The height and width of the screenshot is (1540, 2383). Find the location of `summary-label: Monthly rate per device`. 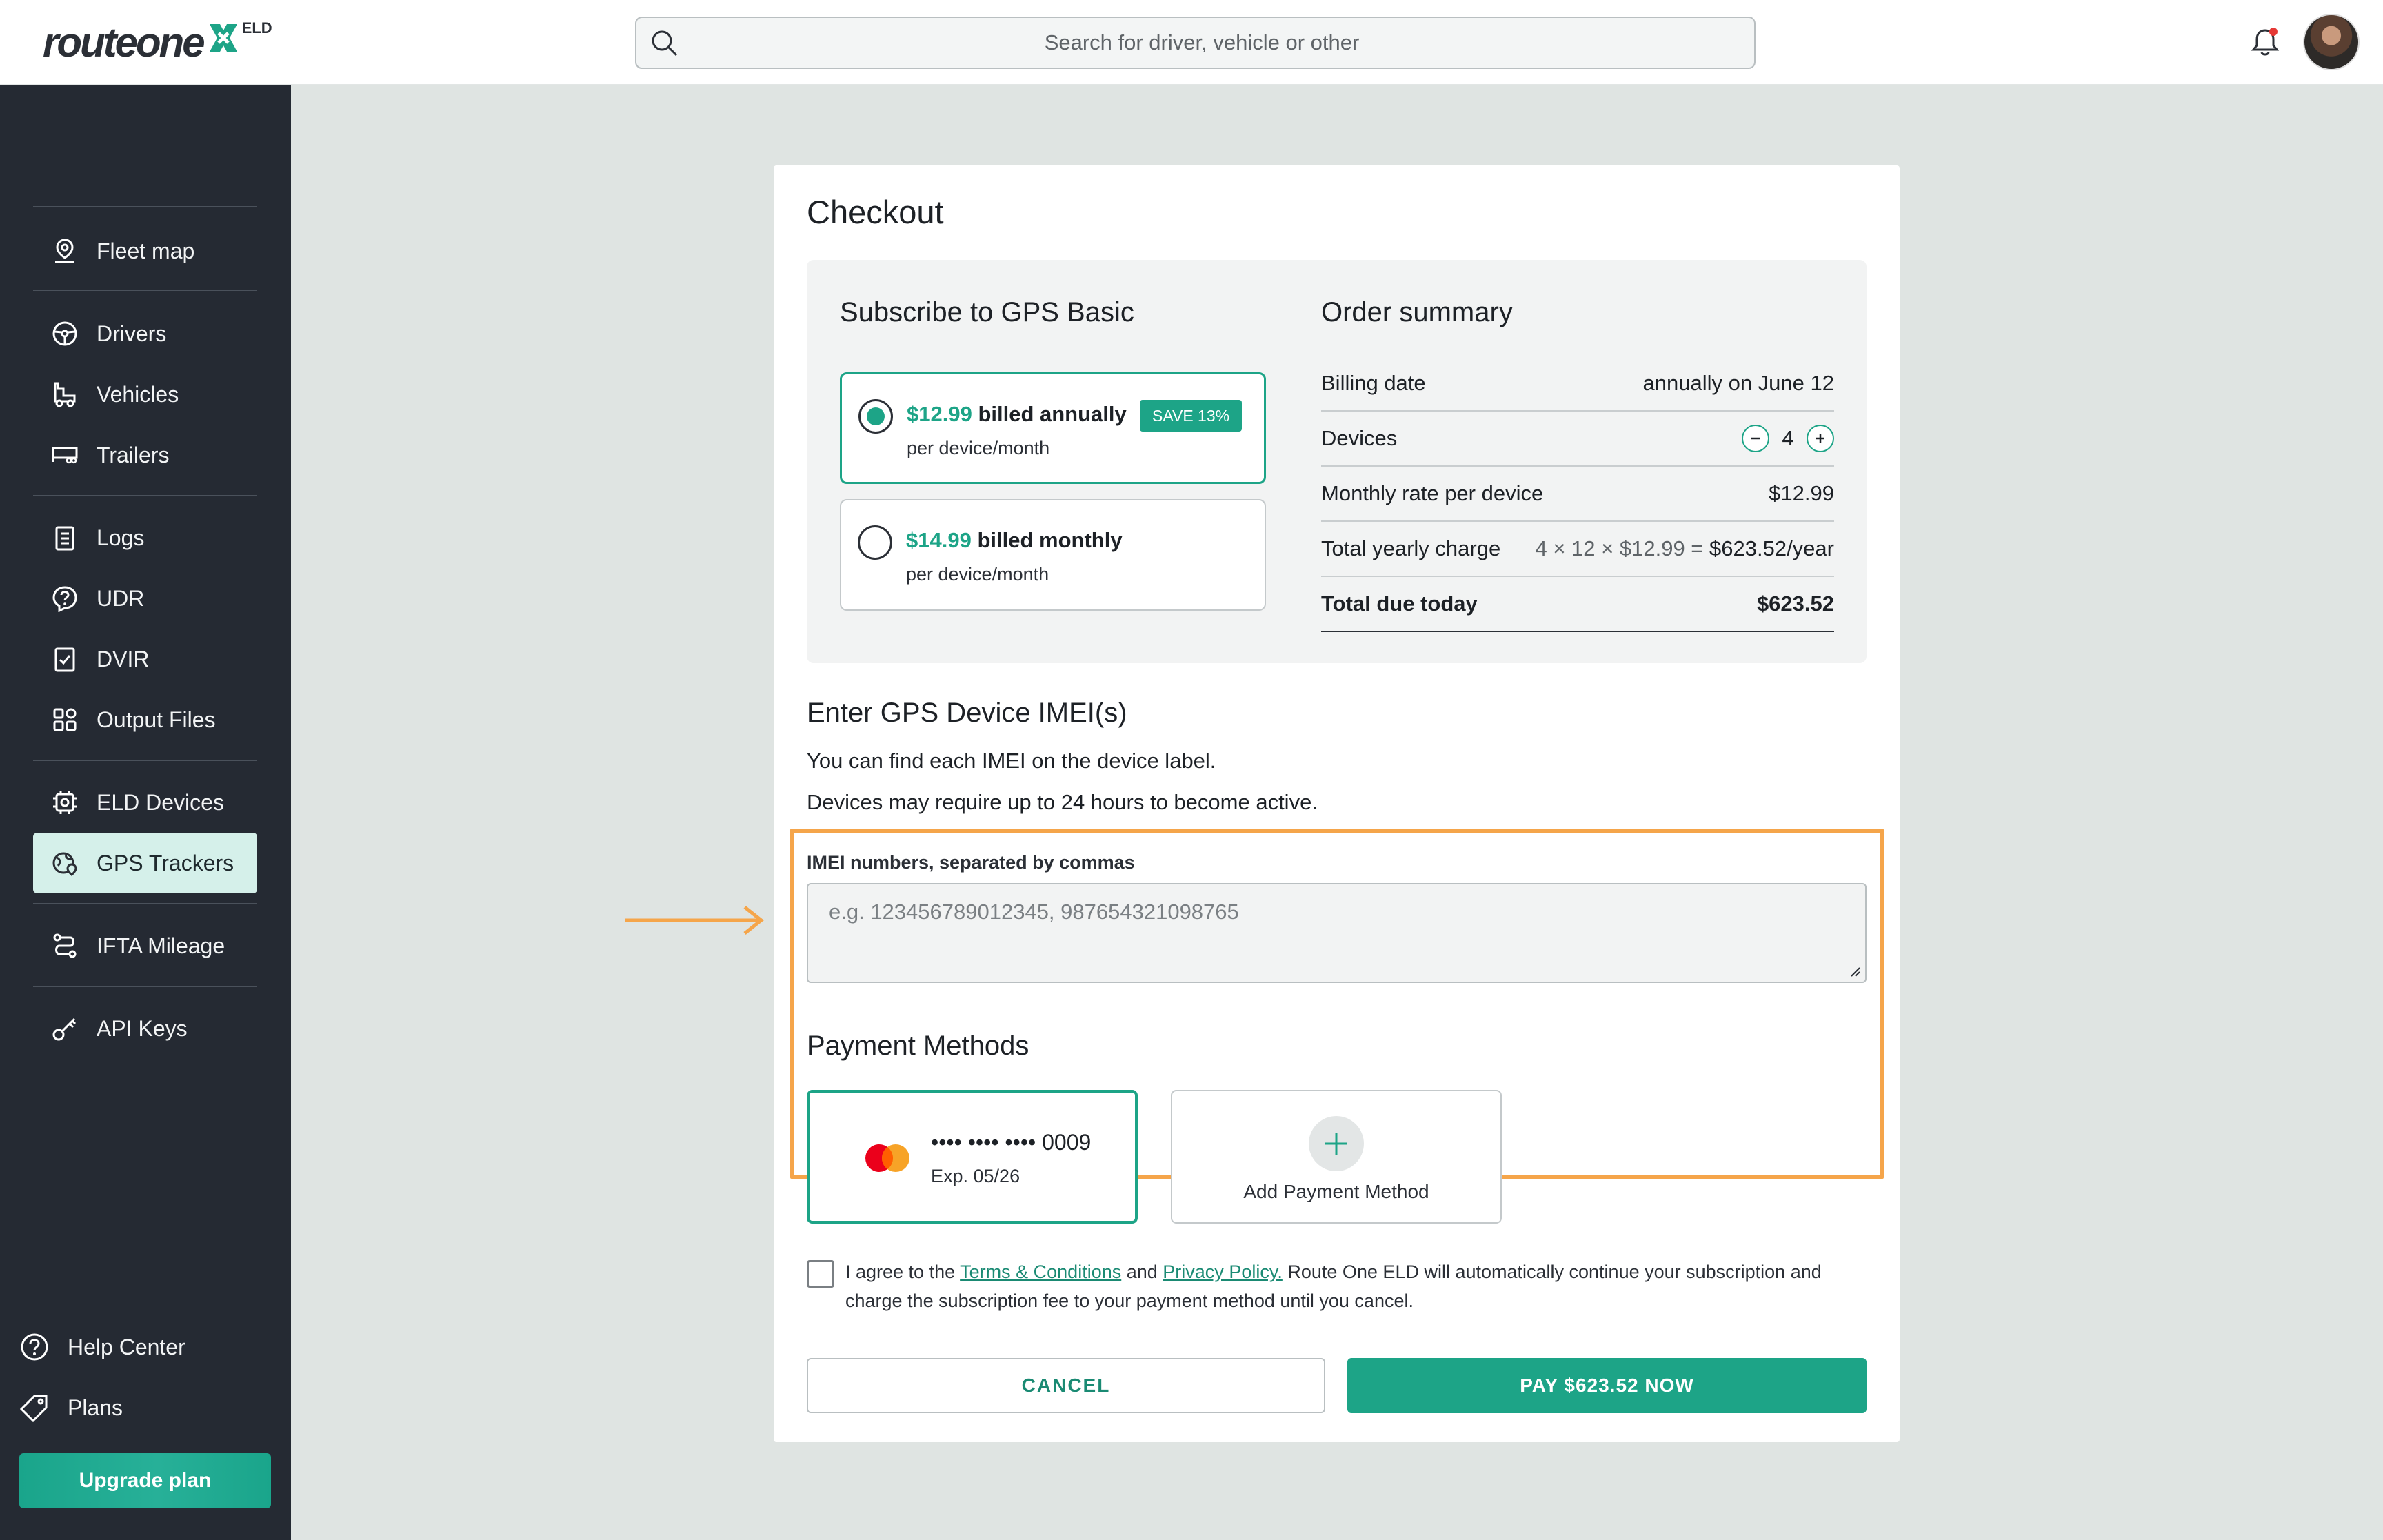

summary-label: Monthly rate per device is located at coordinates (1432, 493).